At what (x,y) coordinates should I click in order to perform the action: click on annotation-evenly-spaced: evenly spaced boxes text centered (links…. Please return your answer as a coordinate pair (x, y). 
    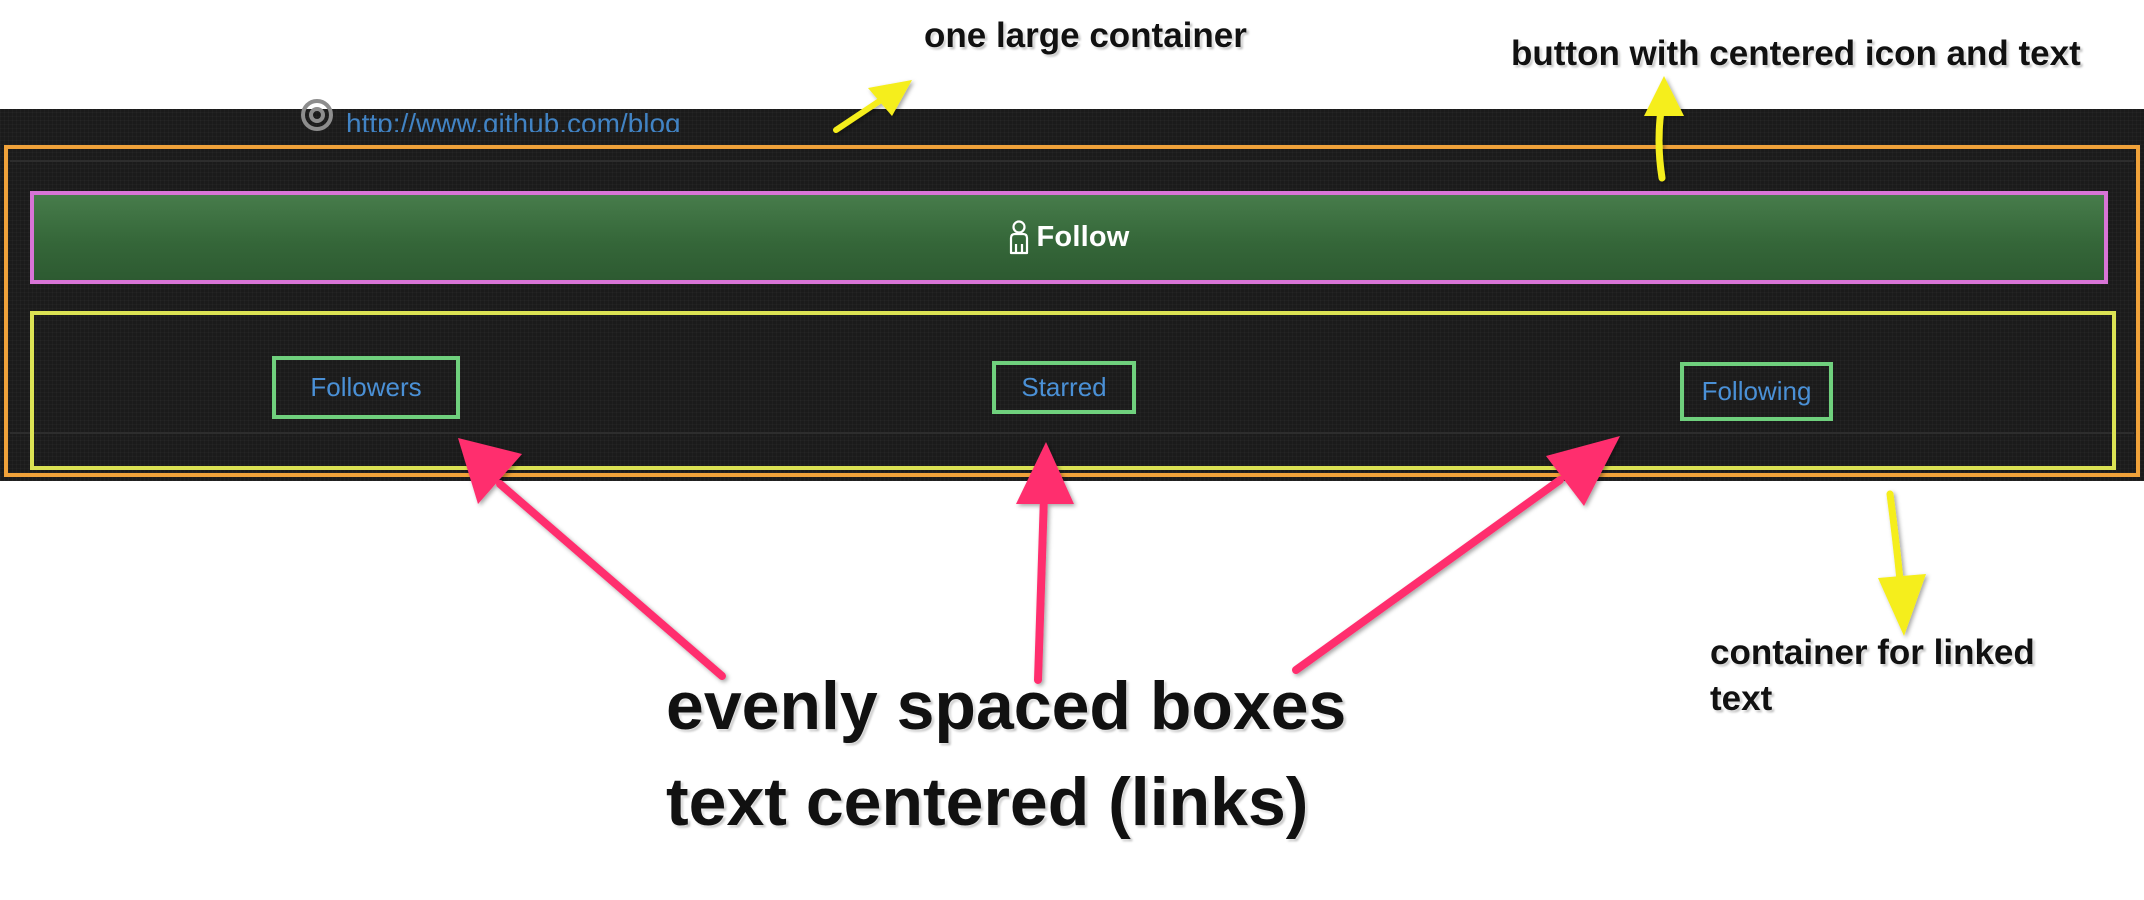
    Looking at the image, I should click on (1116, 754).